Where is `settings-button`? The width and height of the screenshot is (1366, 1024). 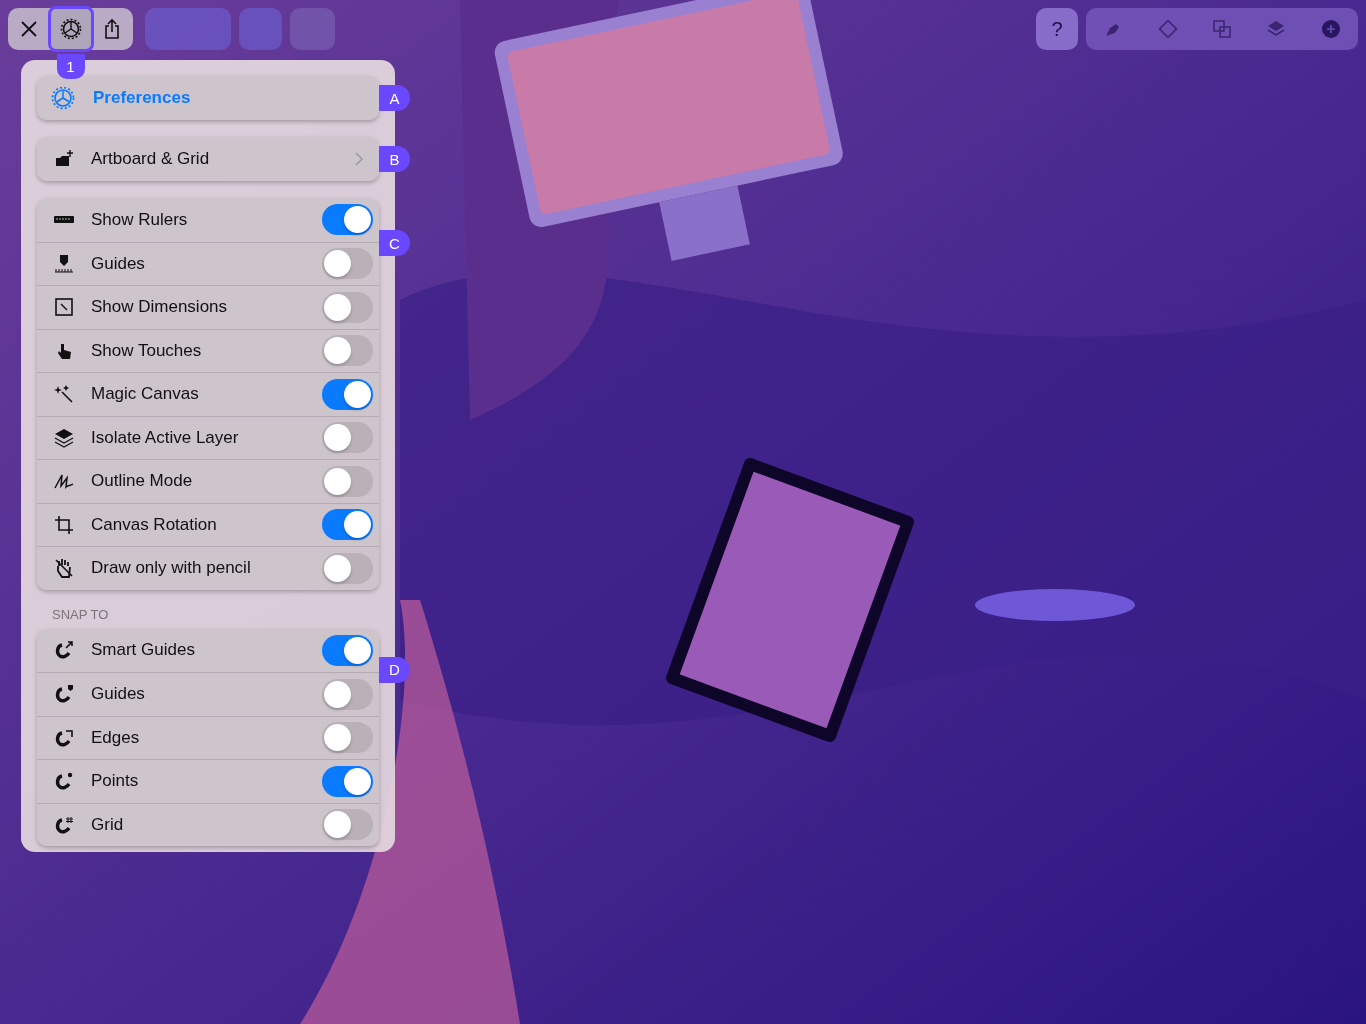 settings-button is located at coordinates (70, 29).